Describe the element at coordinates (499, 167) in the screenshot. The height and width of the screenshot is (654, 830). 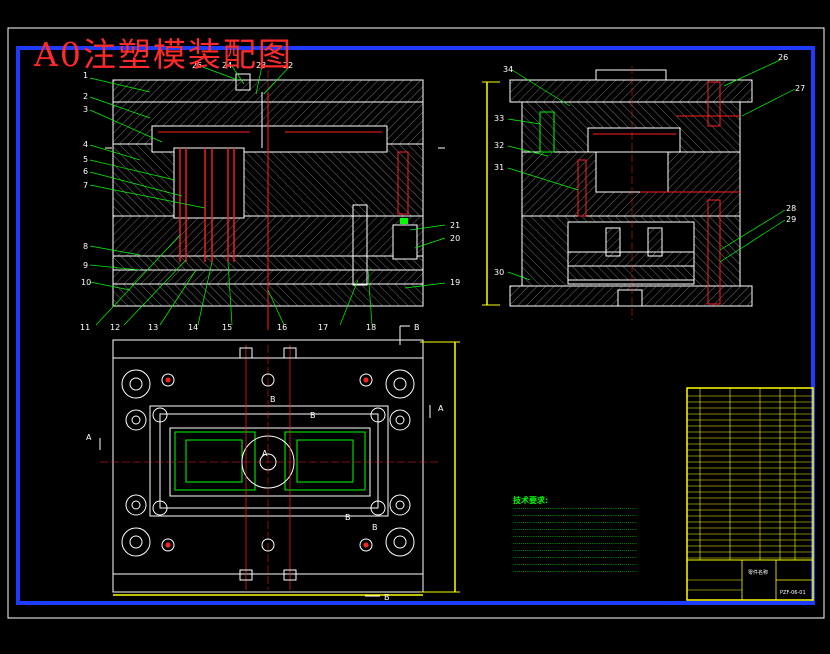
I see `part-label-31: 31` at that location.